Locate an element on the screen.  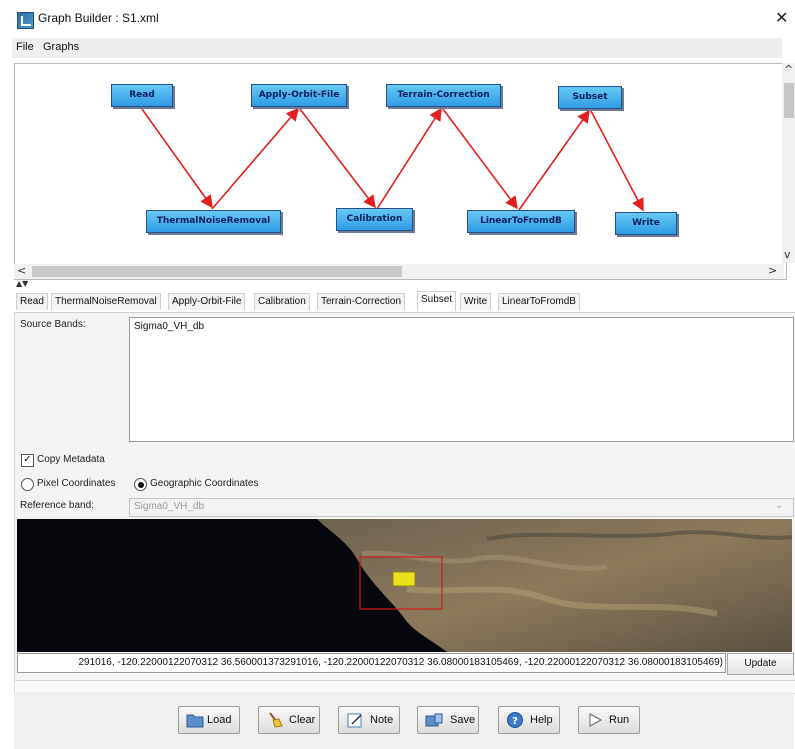
scroll-up-icon: ^ is located at coordinates (788, 69).